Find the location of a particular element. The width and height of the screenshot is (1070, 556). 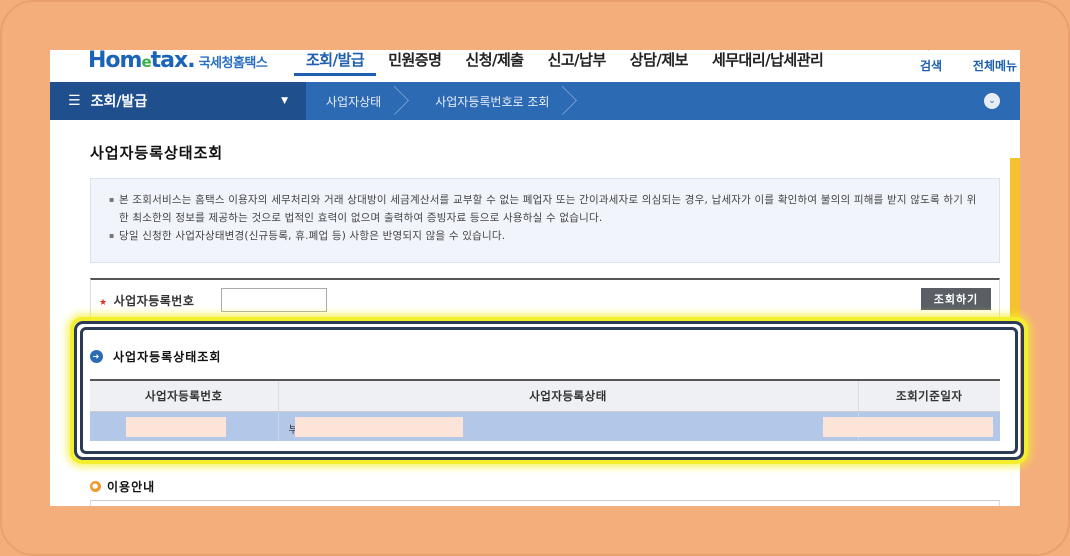

inquiry-button: 조회하기 is located at coordinates (956, 299).